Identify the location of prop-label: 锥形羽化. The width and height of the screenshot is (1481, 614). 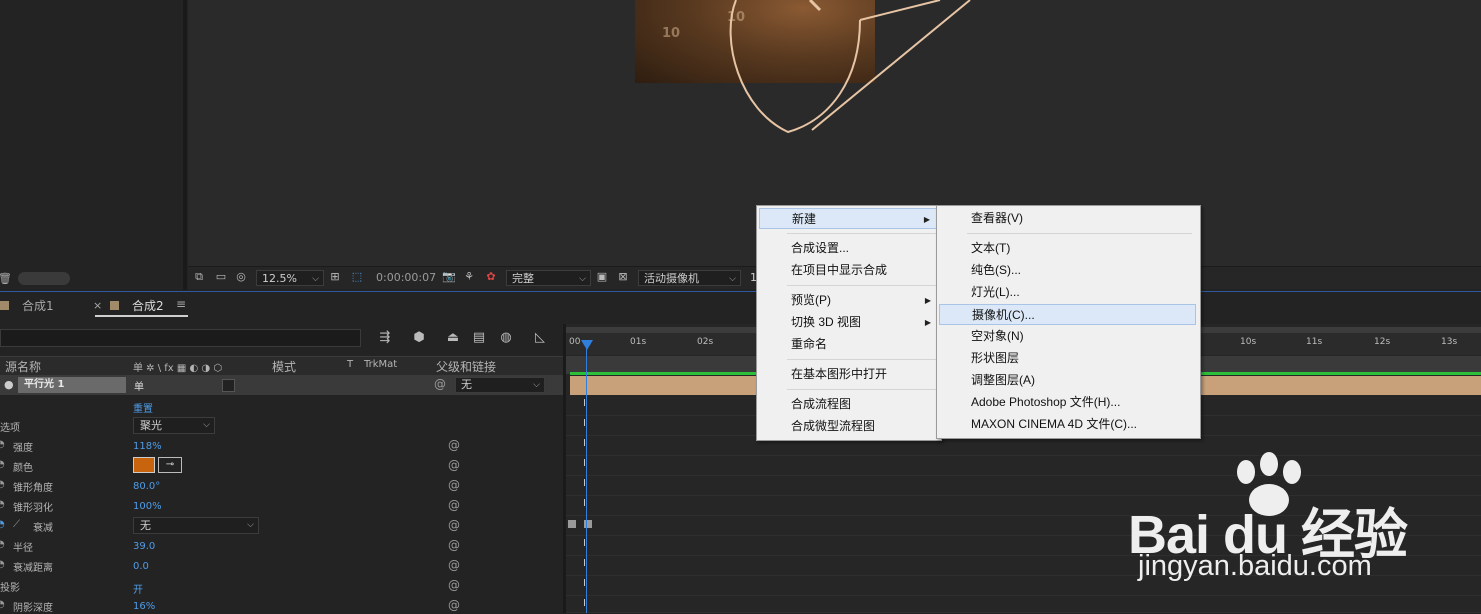
(33, 508).